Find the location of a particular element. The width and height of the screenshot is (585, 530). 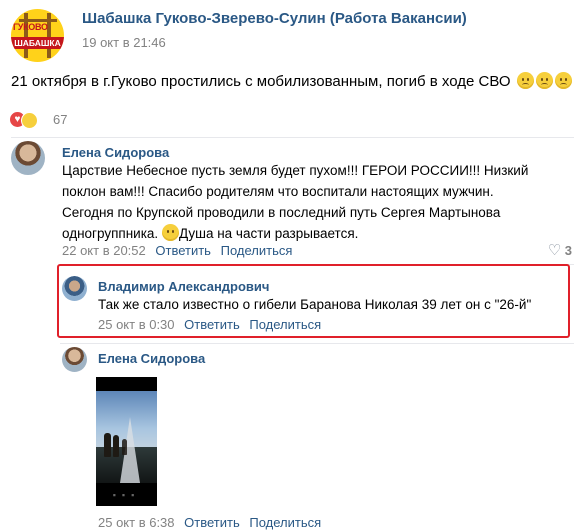

group-avatar: ГУКОВО ШАБАШКА is located at coordinates (37, 35).